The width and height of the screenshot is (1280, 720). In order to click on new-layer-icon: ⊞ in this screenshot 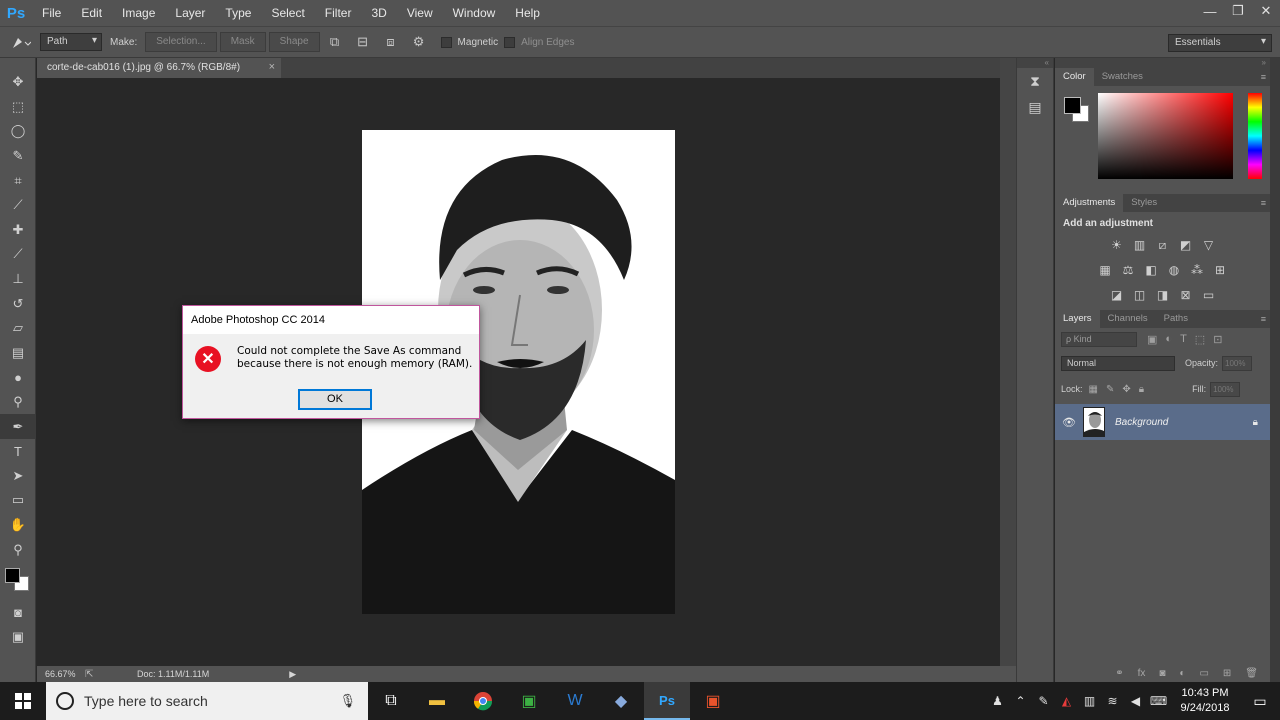, I will do `click(1227, 673)`.